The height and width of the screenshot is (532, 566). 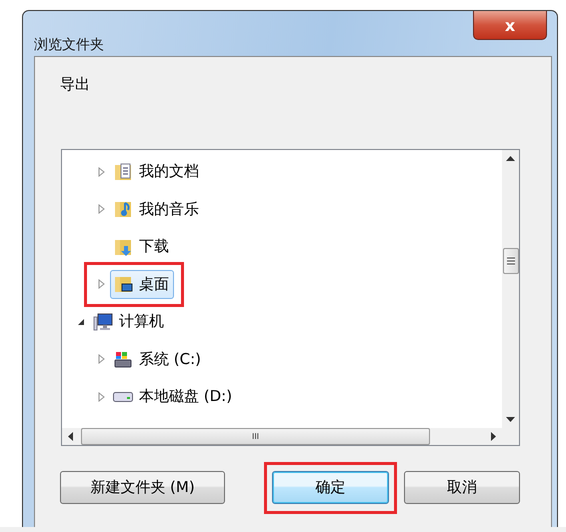 I want to click on scrollbar-thumb: III, so click(x=255, y=436).